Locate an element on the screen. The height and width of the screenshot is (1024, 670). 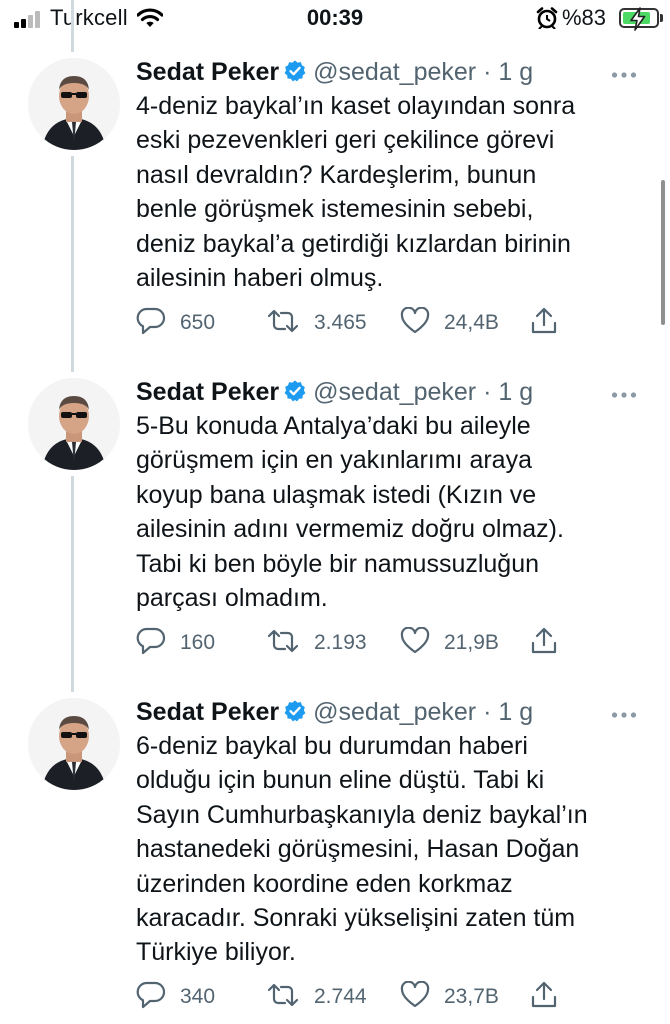
tweet-text-line: görüşmem için en yakınlarımı araya is located at coordinates (334, 460).